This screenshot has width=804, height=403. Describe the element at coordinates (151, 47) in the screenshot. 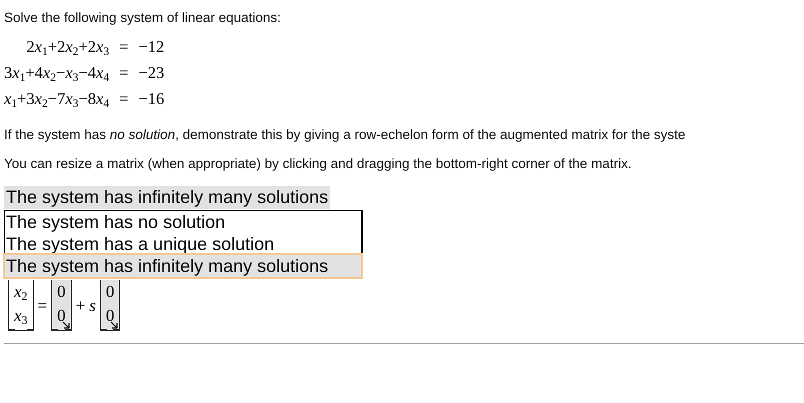

I see `equation-right-side: −12` at that location.